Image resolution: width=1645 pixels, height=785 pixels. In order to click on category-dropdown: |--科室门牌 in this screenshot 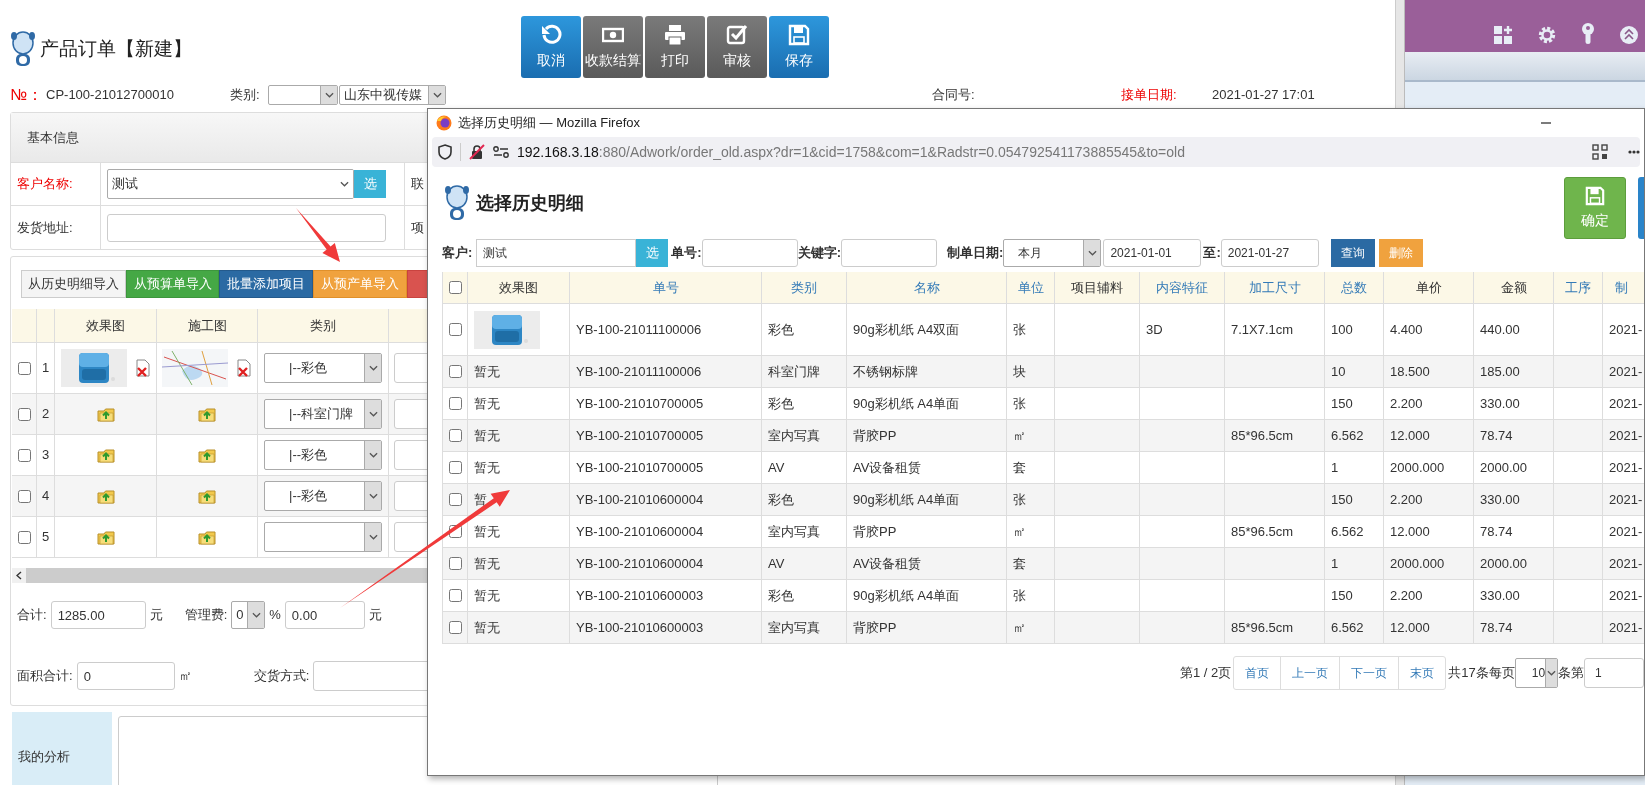, I will do `click(323, 414)`.